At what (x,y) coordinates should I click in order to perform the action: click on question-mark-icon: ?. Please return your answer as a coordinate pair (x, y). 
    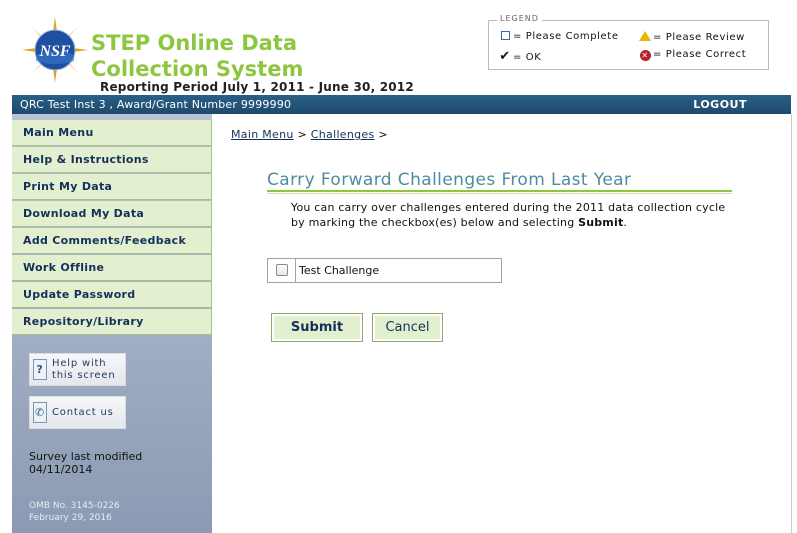
    Looking at the image, I should click on (40, 369).